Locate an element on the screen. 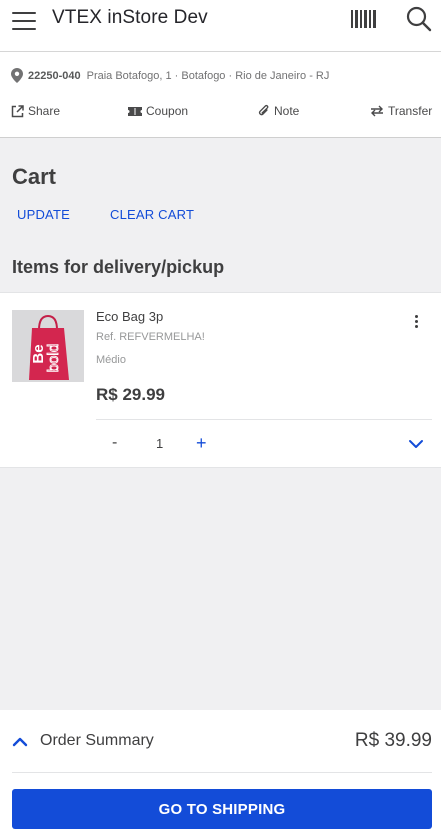 This screenshot has height=838, width=441. share-icon is located at coordinates (17, 110).